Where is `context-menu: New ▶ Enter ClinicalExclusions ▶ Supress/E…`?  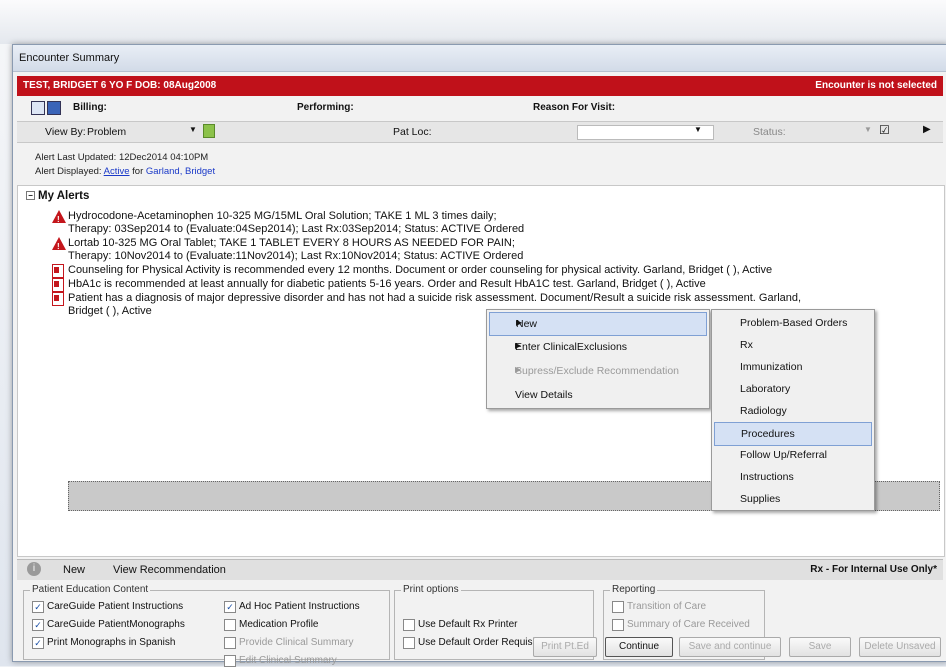
context-menu: New ▶ Enter ClinicalExclusions ▶ Supress/E… is located at coordinates (598, 359).